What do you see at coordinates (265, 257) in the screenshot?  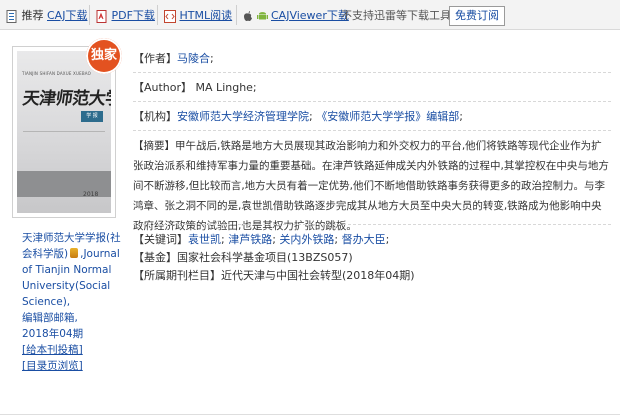 I see `fund-value: 国家社会科学基金项目(13BZS057)` at bounding box center [265, 257].